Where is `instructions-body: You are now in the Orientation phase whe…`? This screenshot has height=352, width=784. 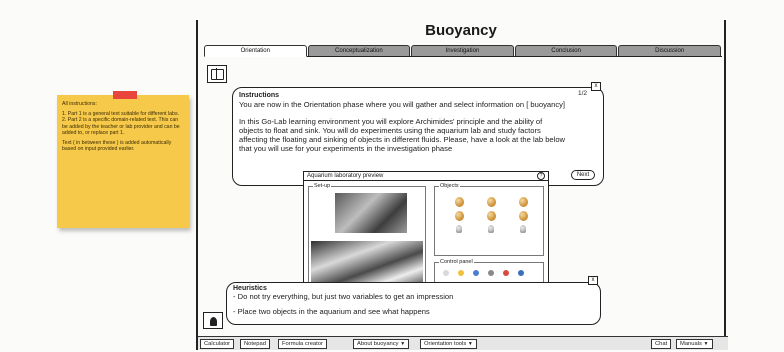
instructions-body: You are now in the Orientation phase whe… is located at coordinates (418, 126).